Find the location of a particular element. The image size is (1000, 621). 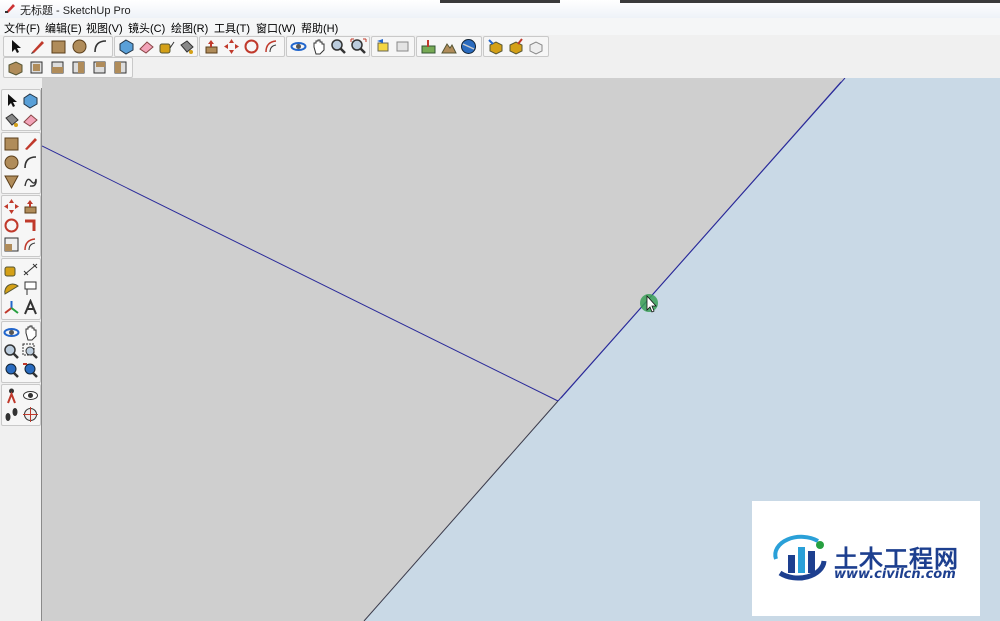

civilcn-logo-icon is located at coordinates (800, 557).